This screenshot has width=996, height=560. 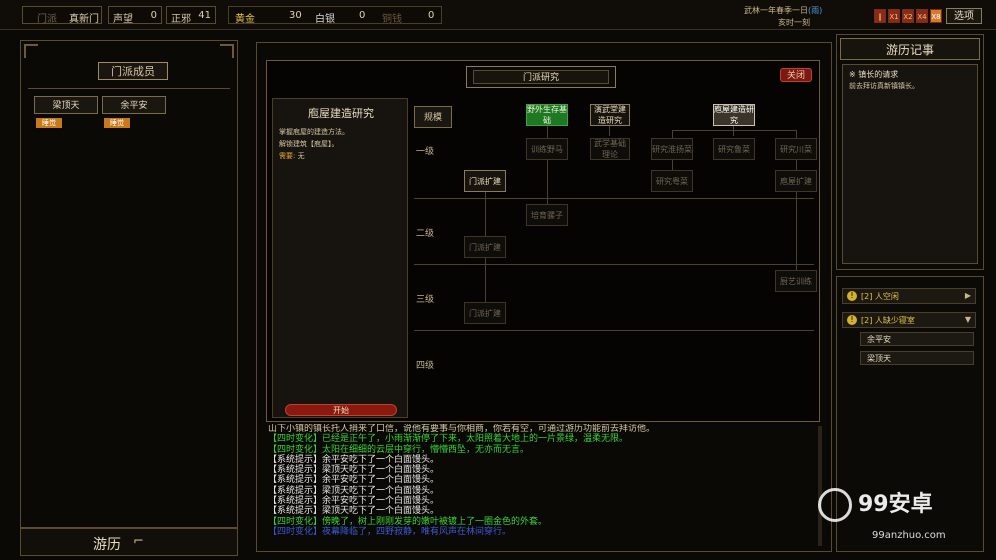 What do you see at coordinates (448, 439) in the screenshot?
I see `log-line: 【四时变化】已经是正午了，小雨渐渐停了下来，太阳照着大地上的一片景绿，温柔无限。` at bounding box center [448, 439].